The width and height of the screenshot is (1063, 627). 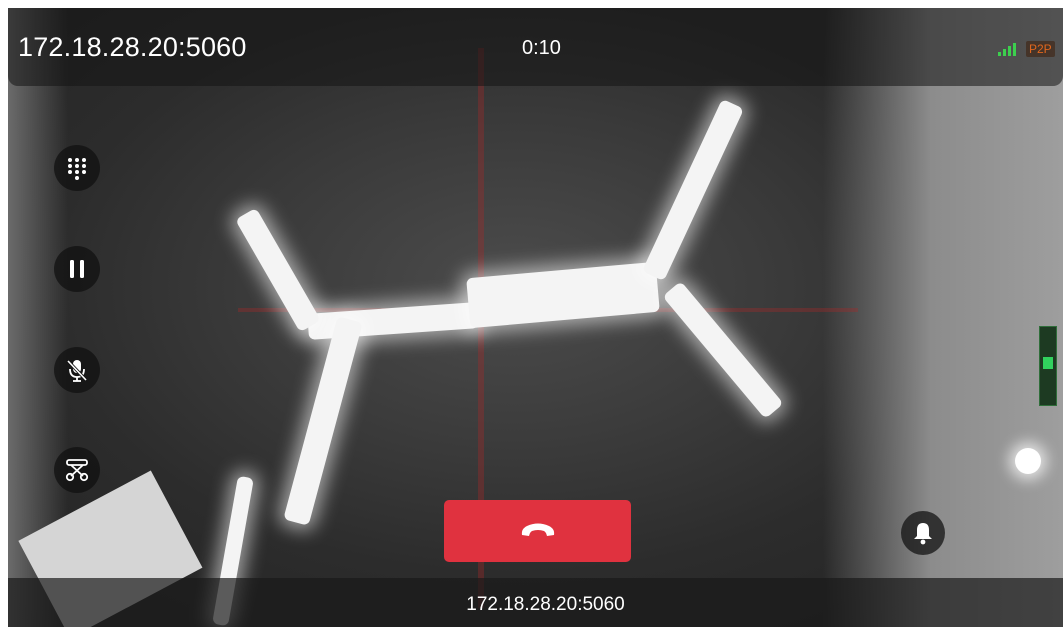 I want to click on pause-icon, so click(x=77, y=269).